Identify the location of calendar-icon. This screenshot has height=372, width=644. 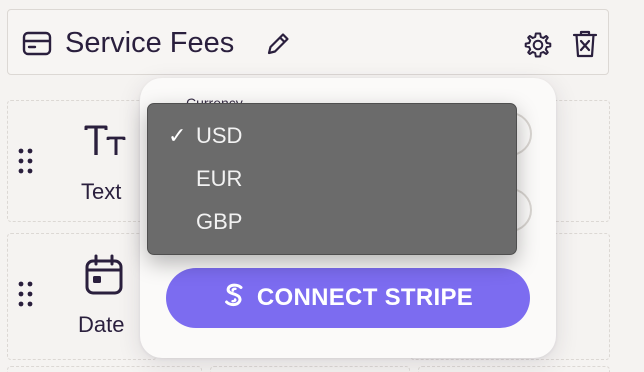
(104, 277).